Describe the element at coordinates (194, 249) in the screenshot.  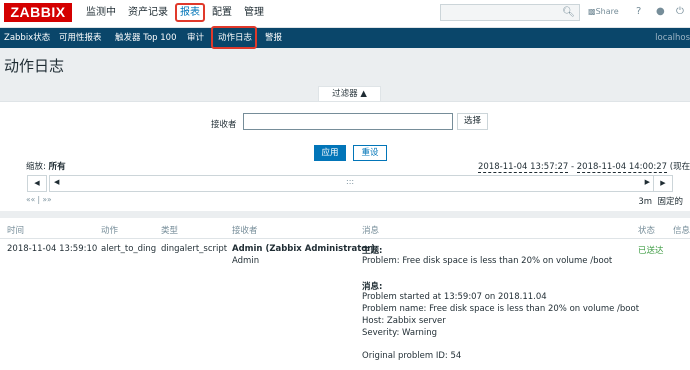
I see `cell-type: dingalert_script` at that location.